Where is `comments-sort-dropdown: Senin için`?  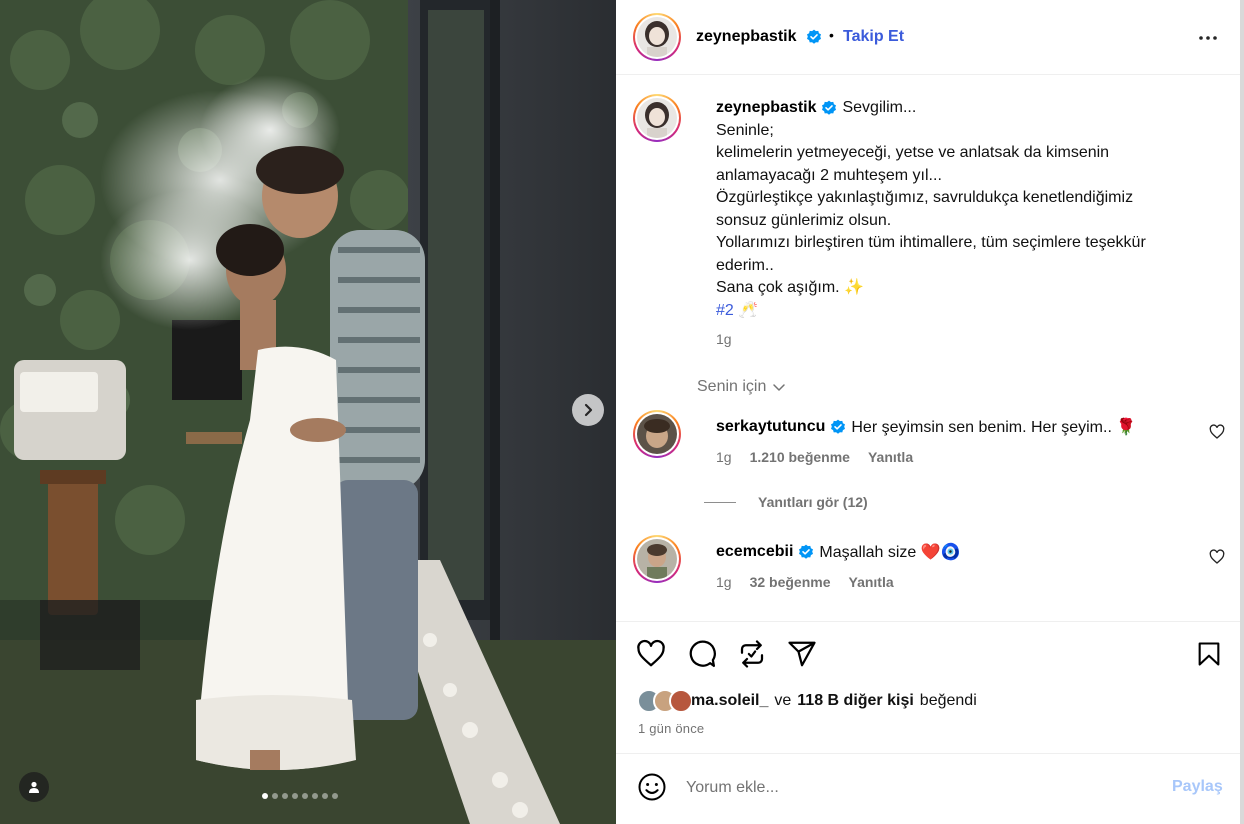 comments-sort-dropdown: Senin için is located at coordinates (741, 387).